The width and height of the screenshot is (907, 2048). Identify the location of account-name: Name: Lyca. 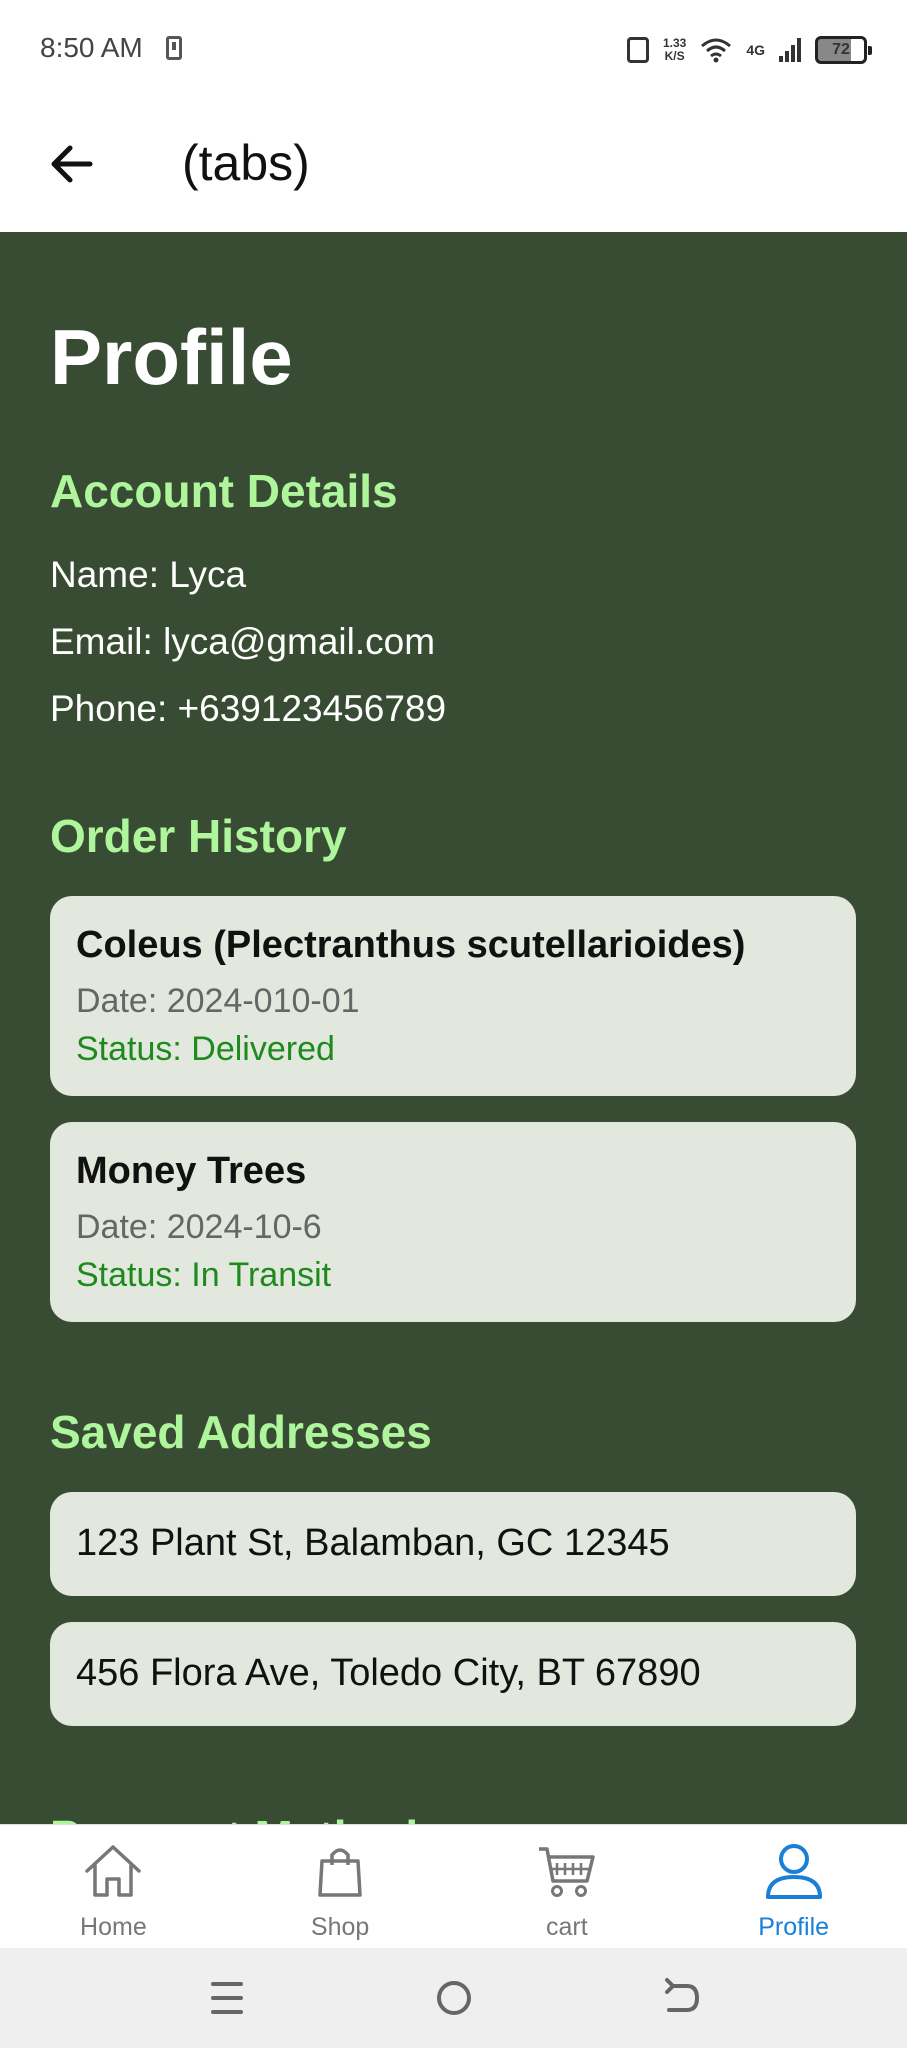
(148, 574).